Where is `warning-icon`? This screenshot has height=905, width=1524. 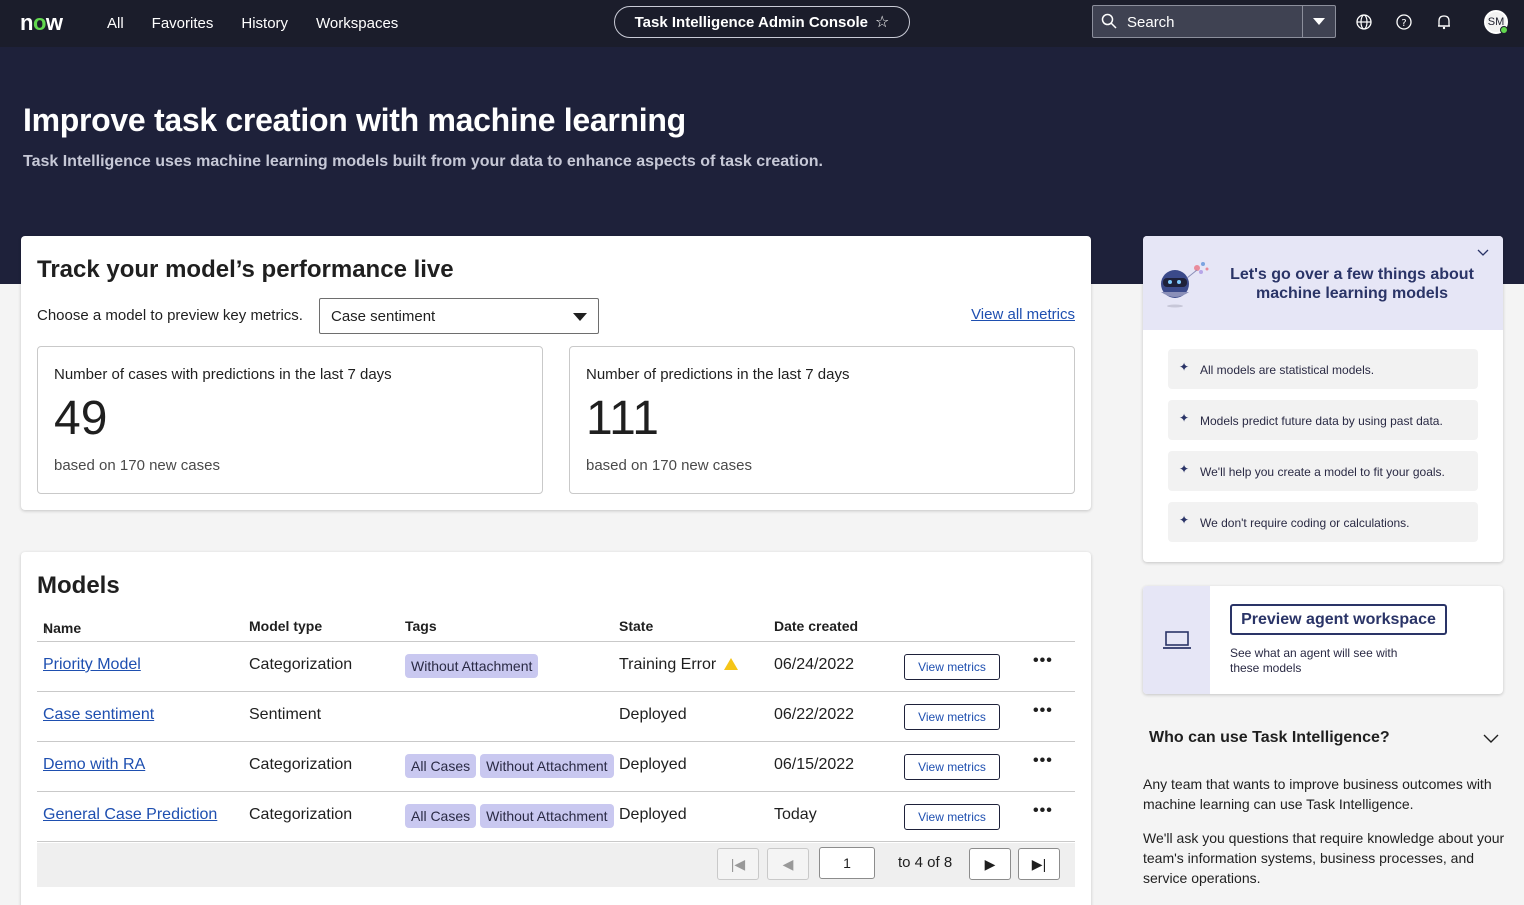 warning-icon is located at coordinates (731, 664).